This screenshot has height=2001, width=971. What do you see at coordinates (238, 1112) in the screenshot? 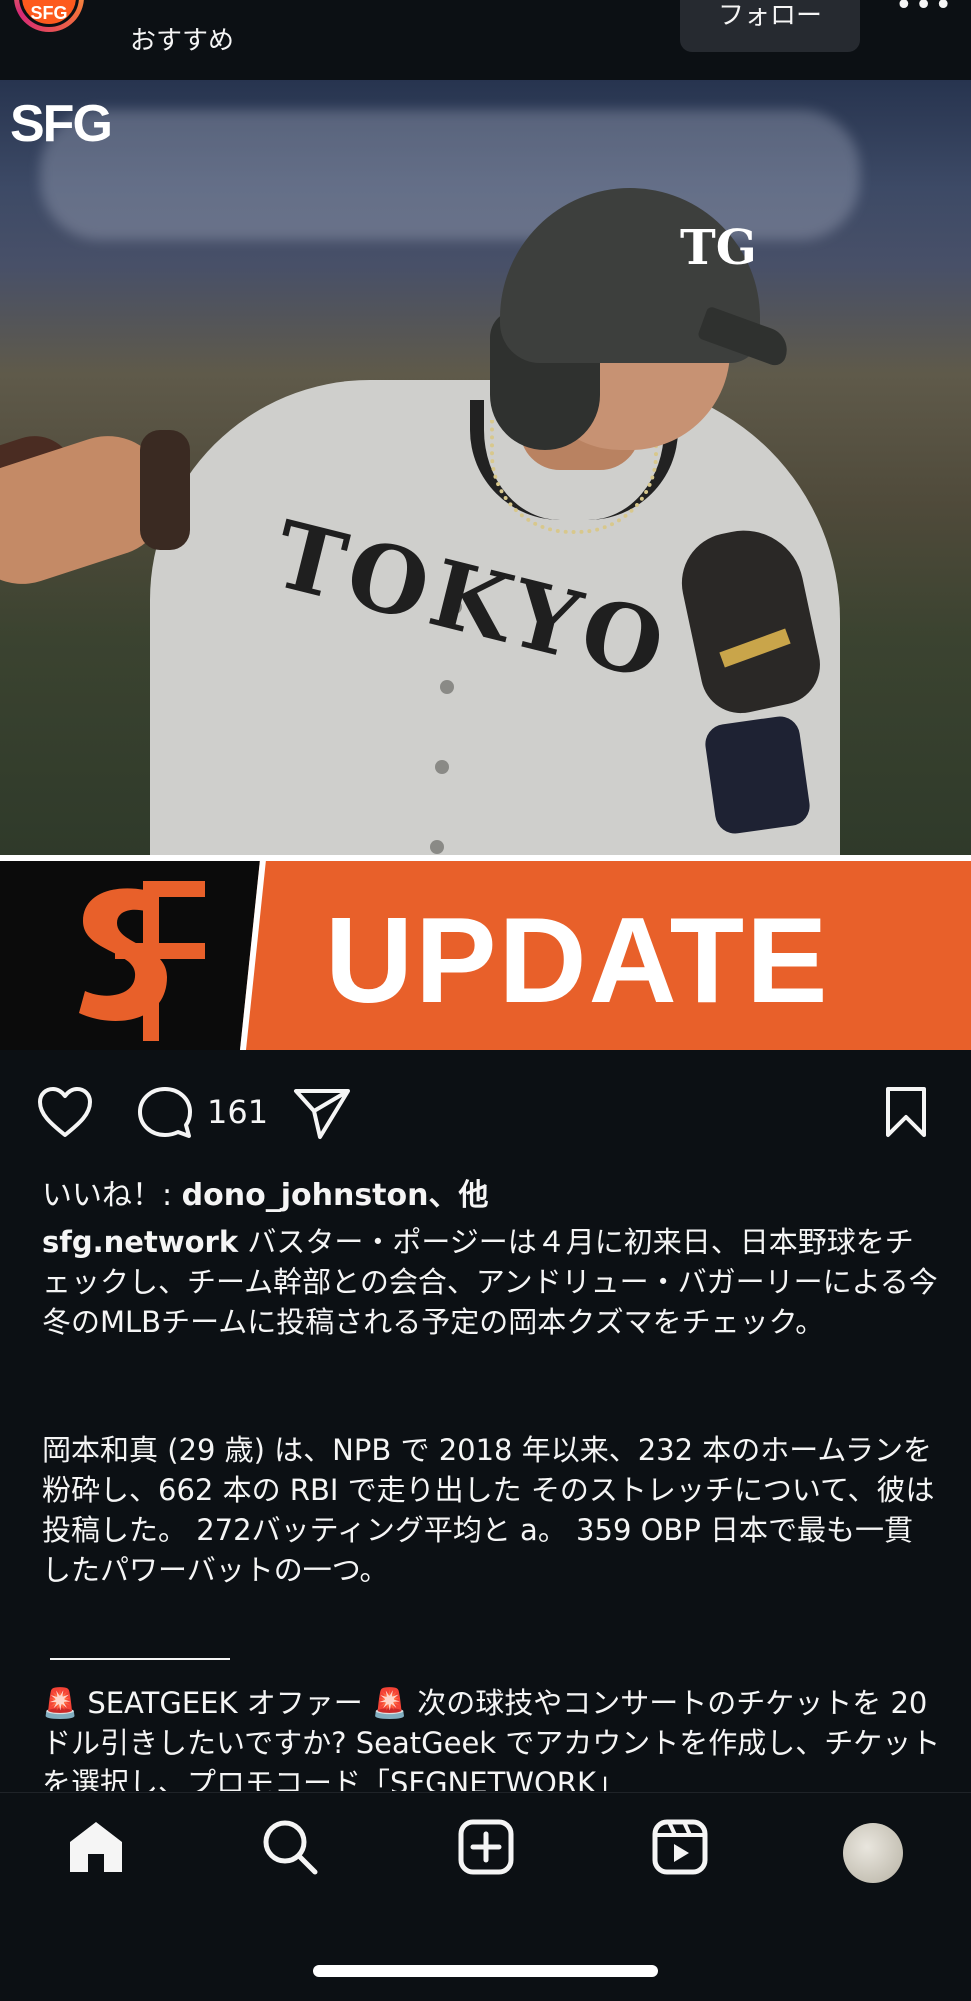
I see `comment-count: 161` at bounding box center [238, 1112].